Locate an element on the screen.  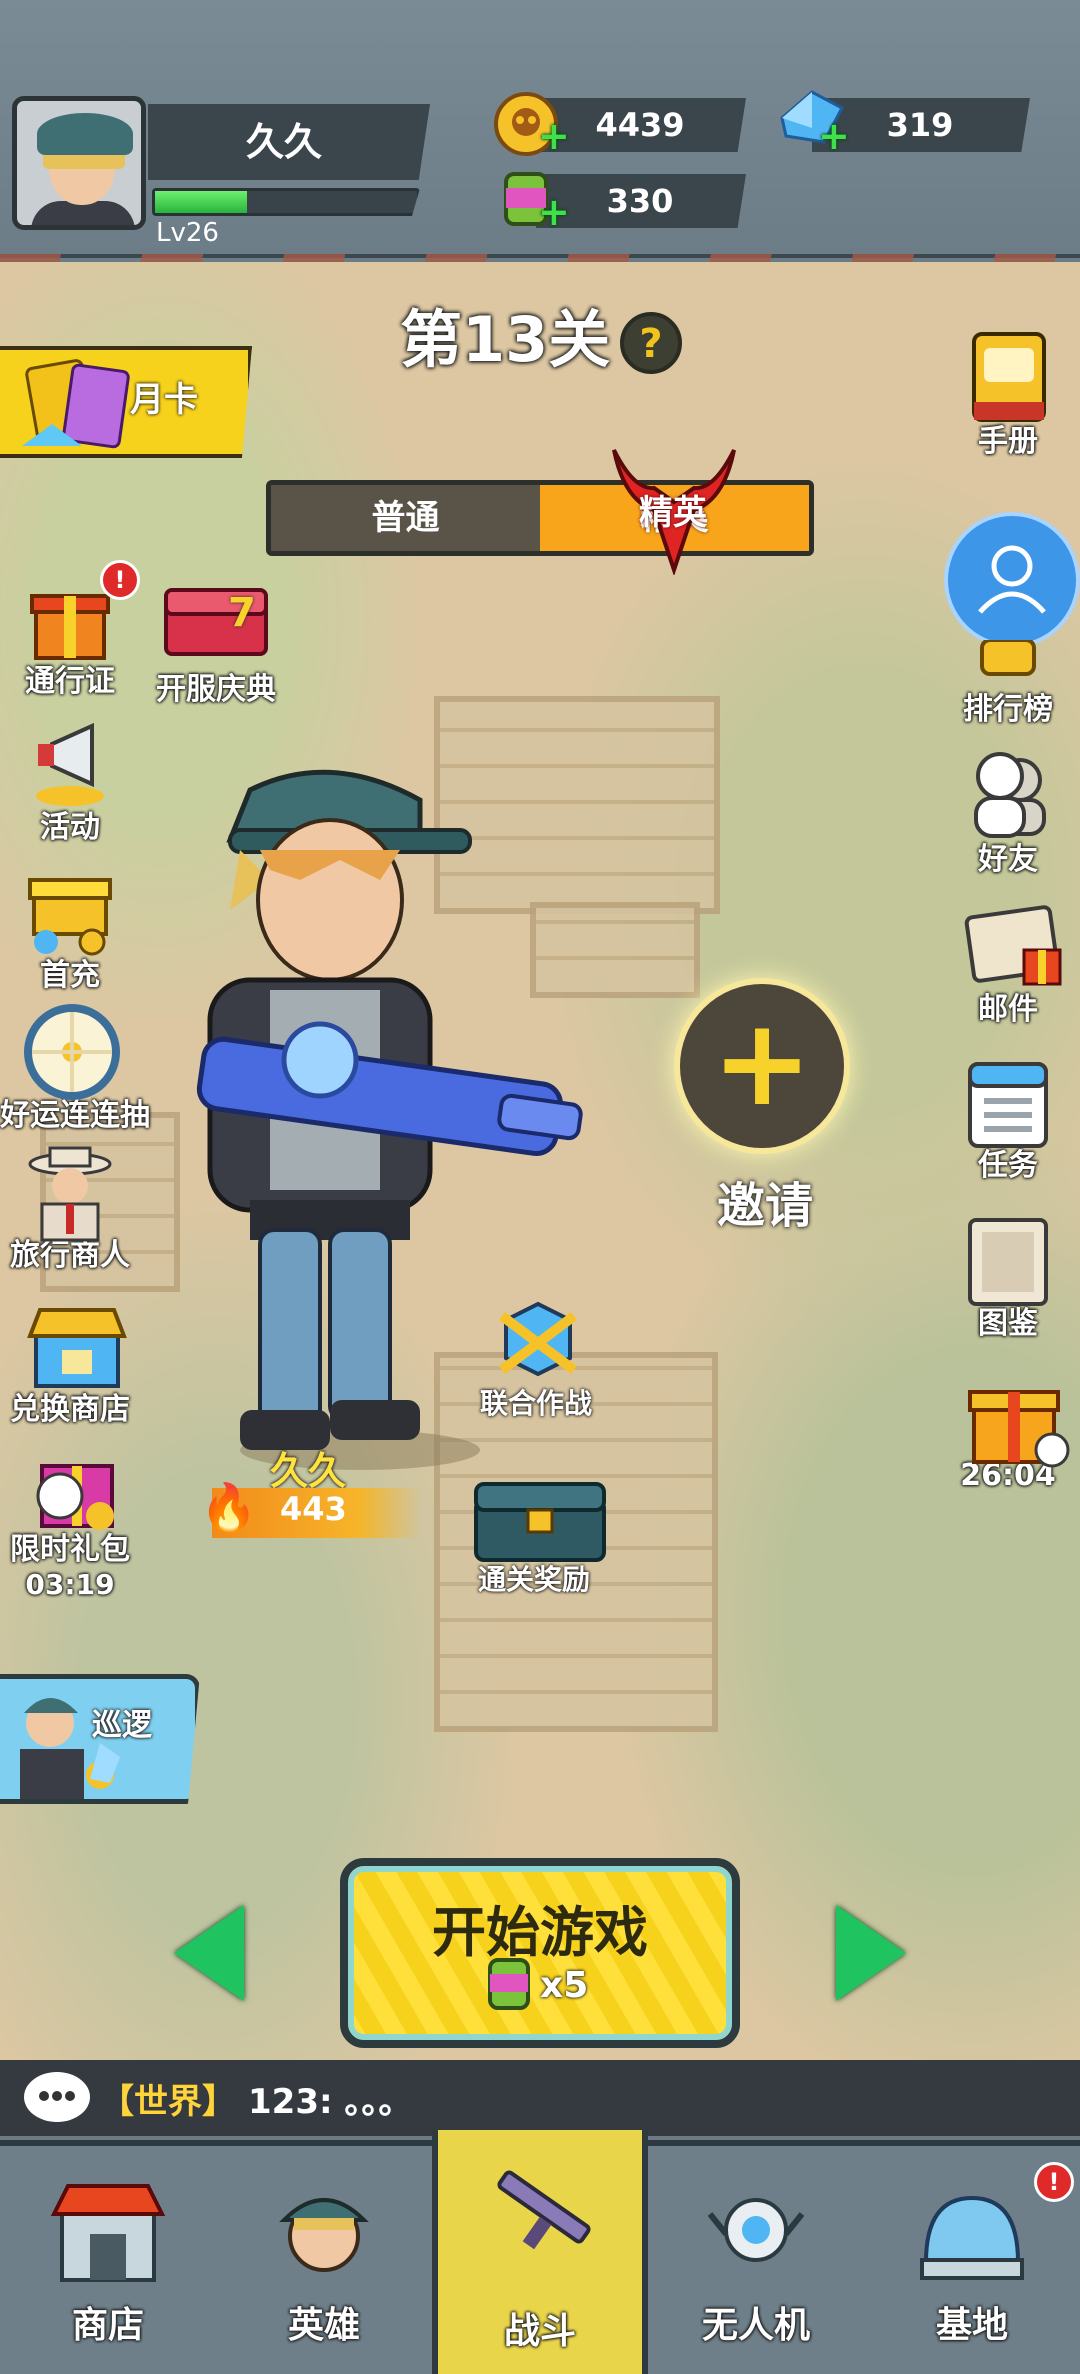
timed-gift-icon is located at coordinates (1015, 1419).